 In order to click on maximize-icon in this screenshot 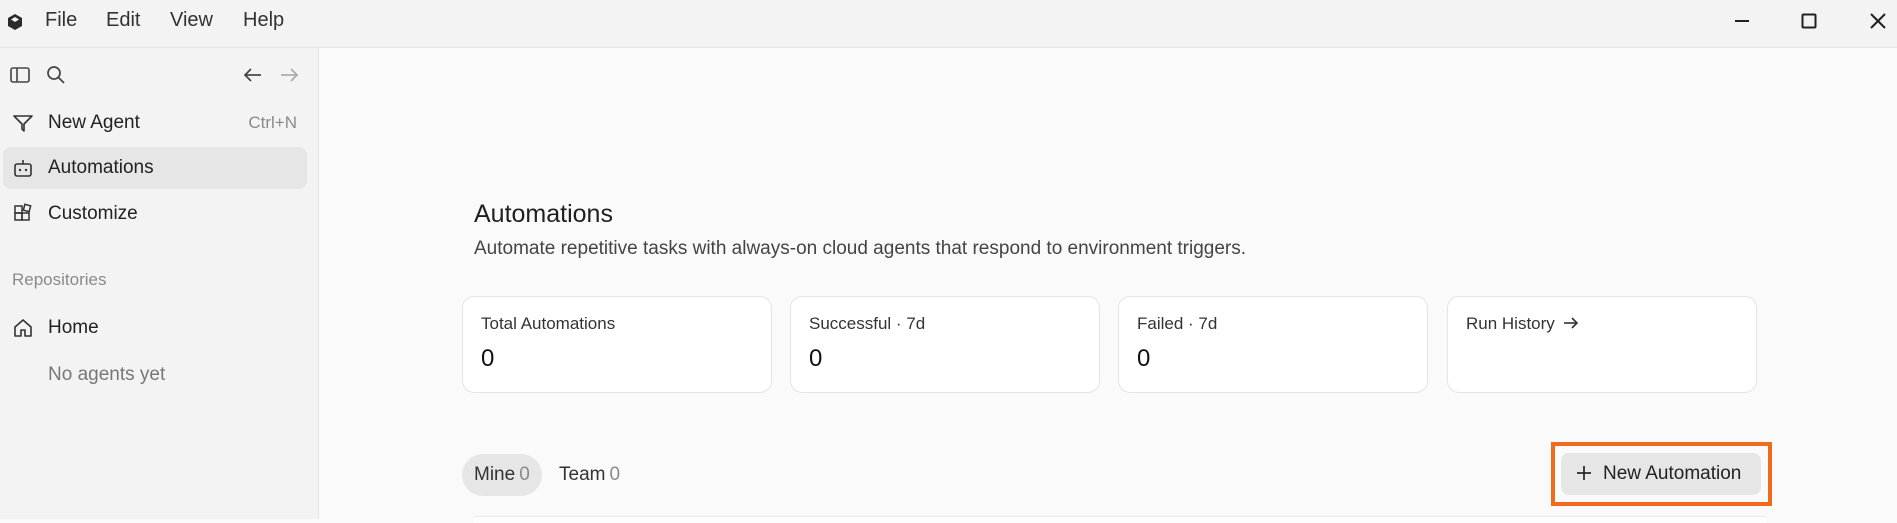, I will do `click(1809, 21)`.